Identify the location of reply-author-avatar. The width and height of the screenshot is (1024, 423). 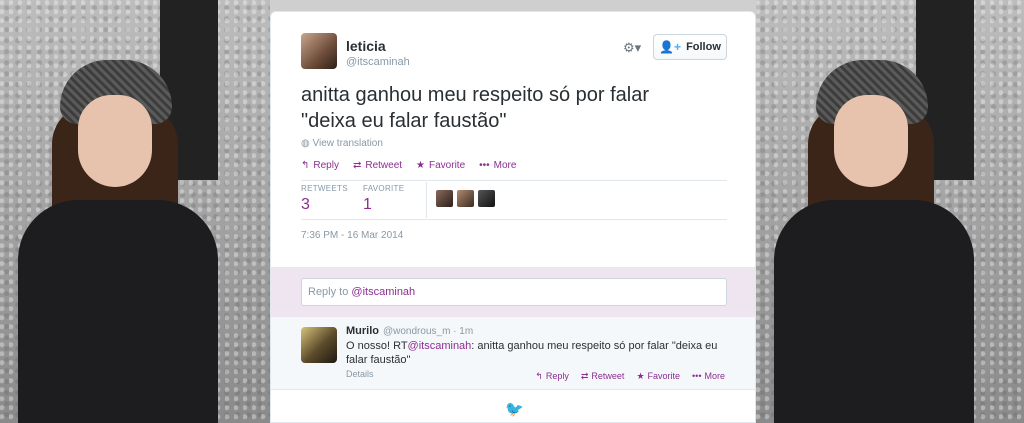
(319, 345).